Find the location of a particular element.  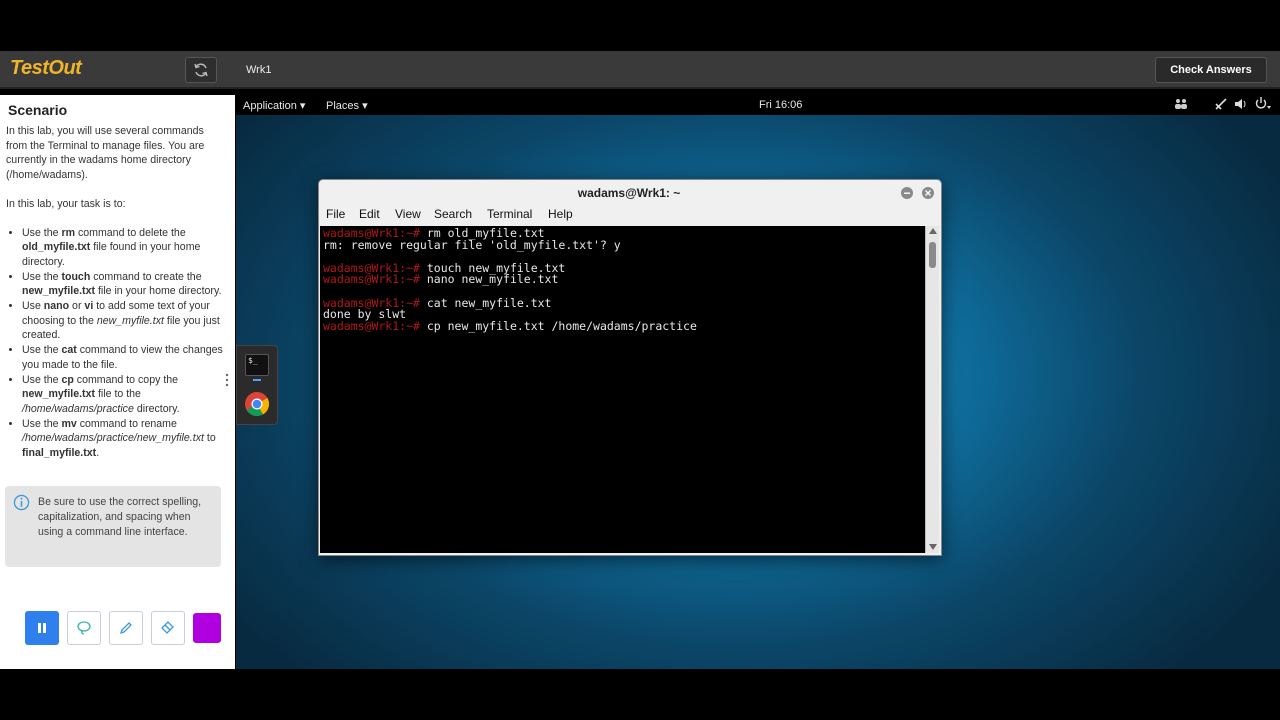

system-tray is located at coordinates (1223, 104).